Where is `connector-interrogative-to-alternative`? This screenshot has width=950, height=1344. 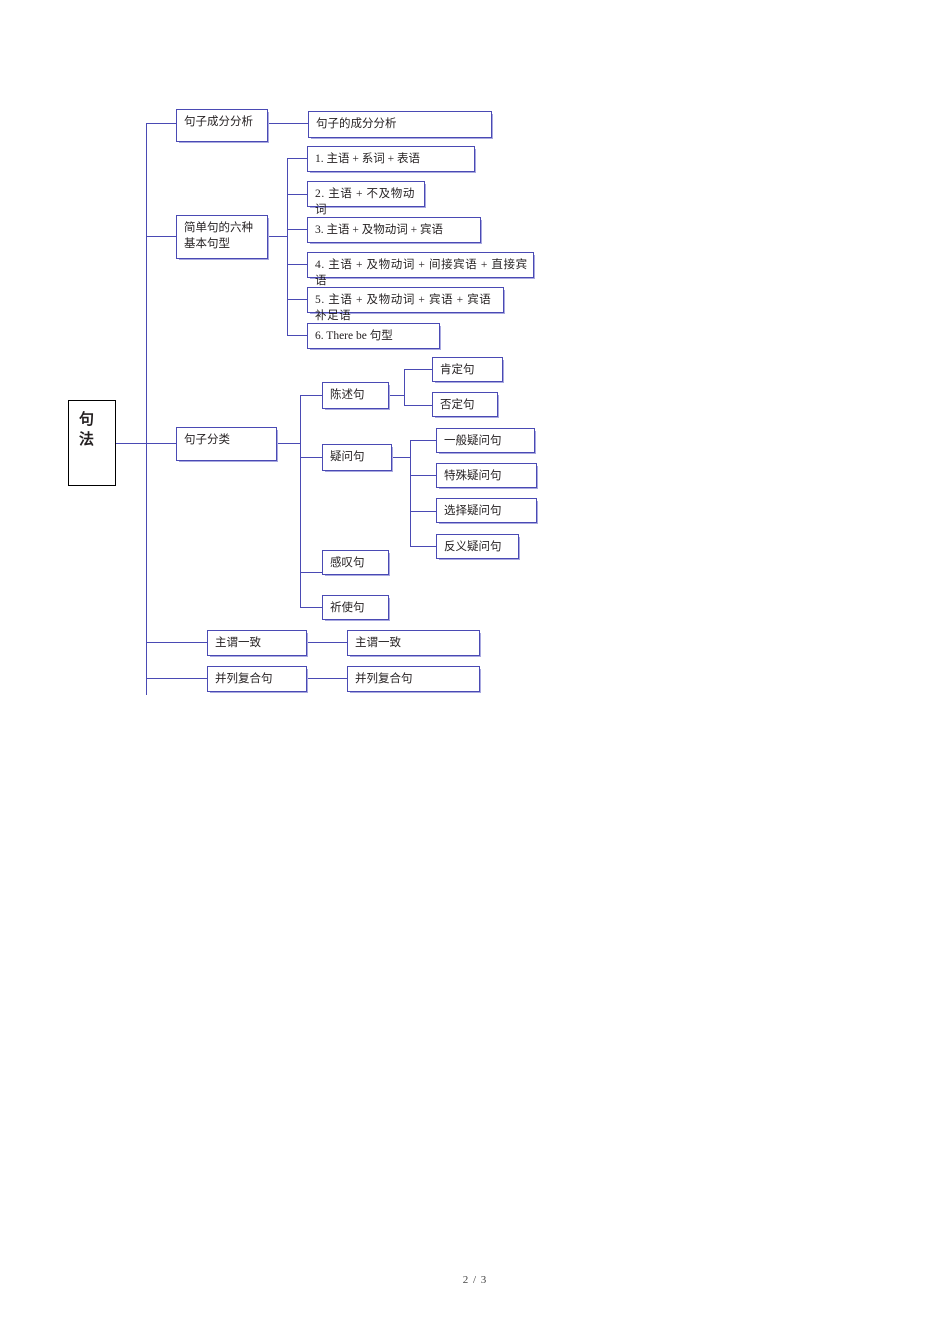
connector-interrogative-to-alternative is located at coordinates (423, 511).